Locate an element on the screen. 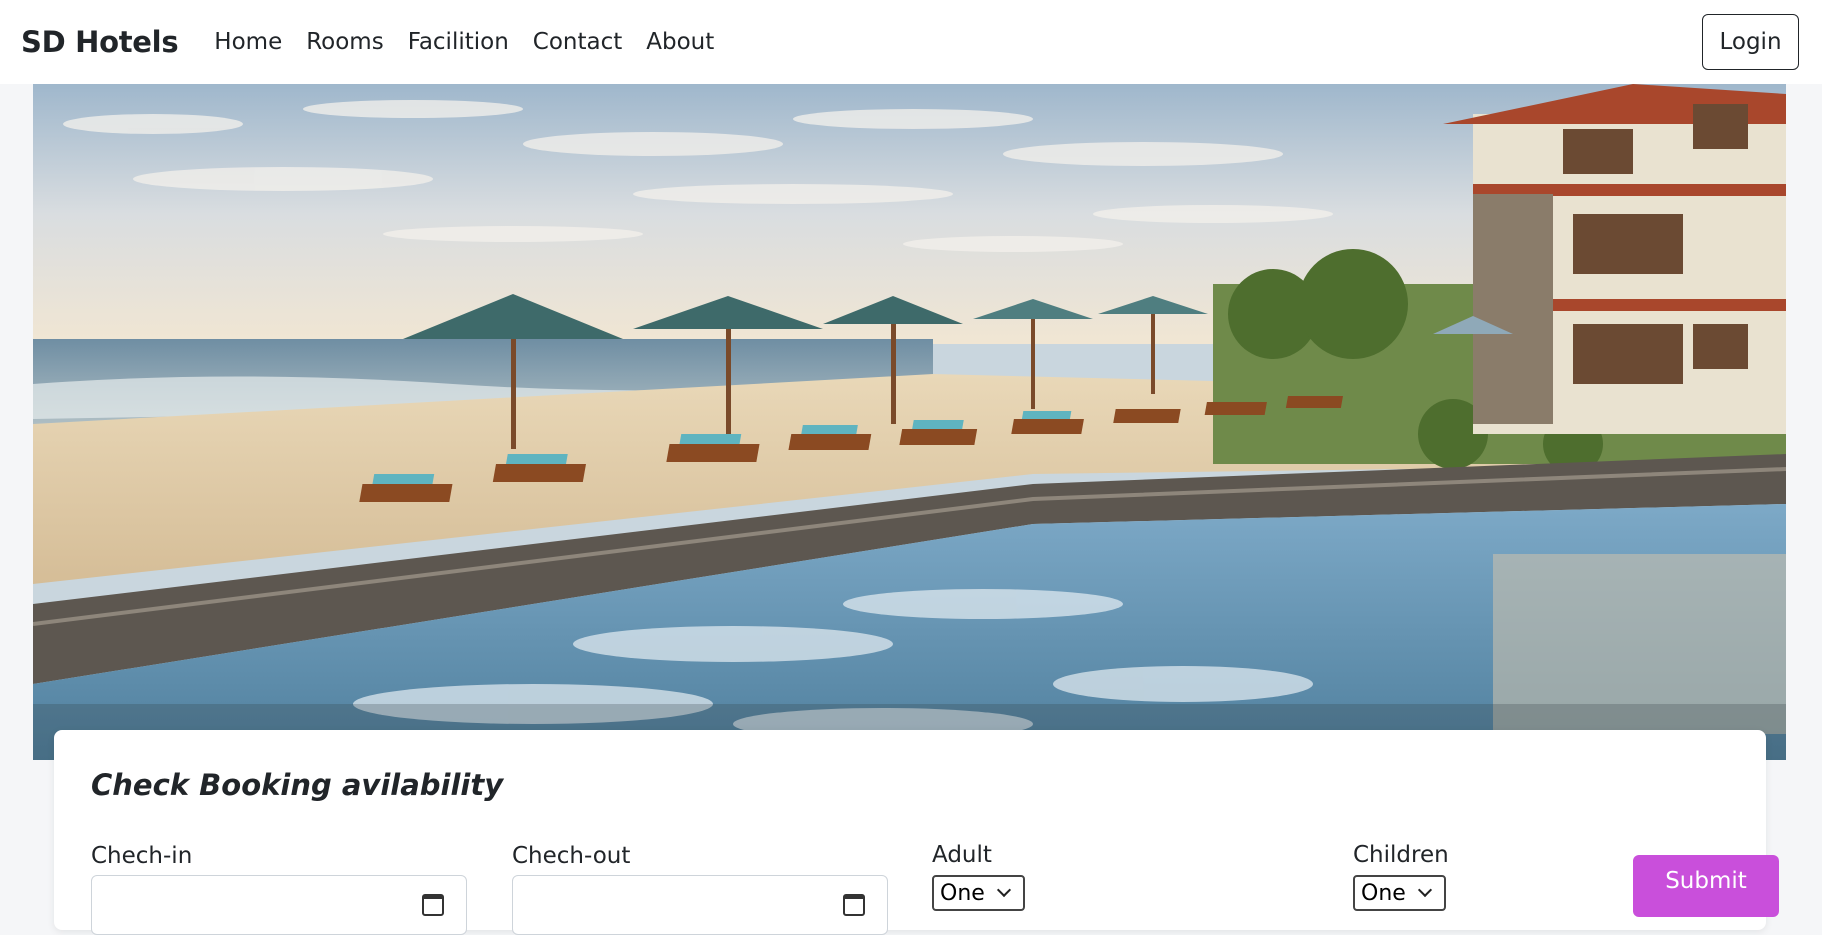 The image size is (1822, 935). nav-link-rooms: Rooms is located at coordinates (344, 42).